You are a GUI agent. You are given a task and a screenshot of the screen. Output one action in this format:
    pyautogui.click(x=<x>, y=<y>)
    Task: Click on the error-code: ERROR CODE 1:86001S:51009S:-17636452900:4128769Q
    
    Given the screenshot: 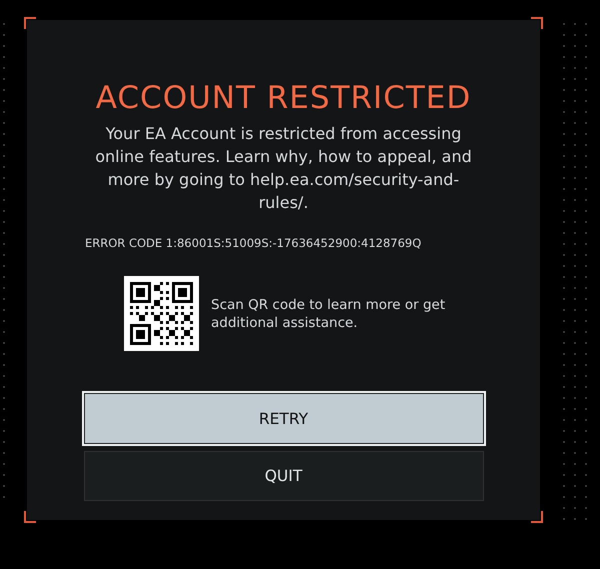 What is the action you would take?
    pyautogui.click(x=253, y=243)
    